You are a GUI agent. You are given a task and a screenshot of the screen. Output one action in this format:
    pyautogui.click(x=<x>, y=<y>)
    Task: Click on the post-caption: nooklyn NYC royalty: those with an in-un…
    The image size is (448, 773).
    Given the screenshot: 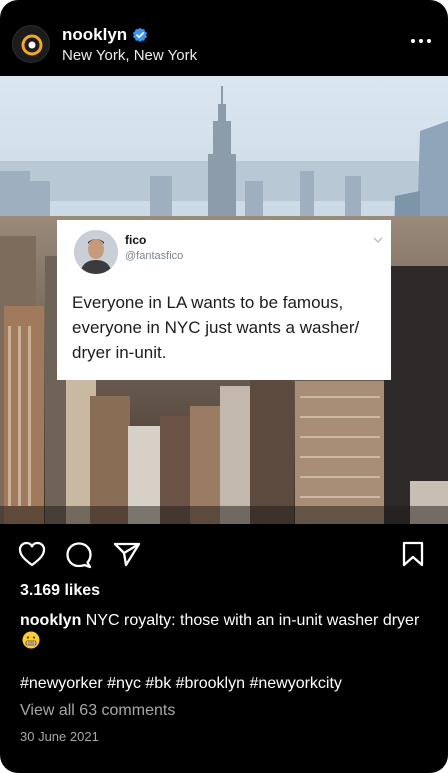 What is the action you would take?
    pyautogui.click(x=225, y=631)
    